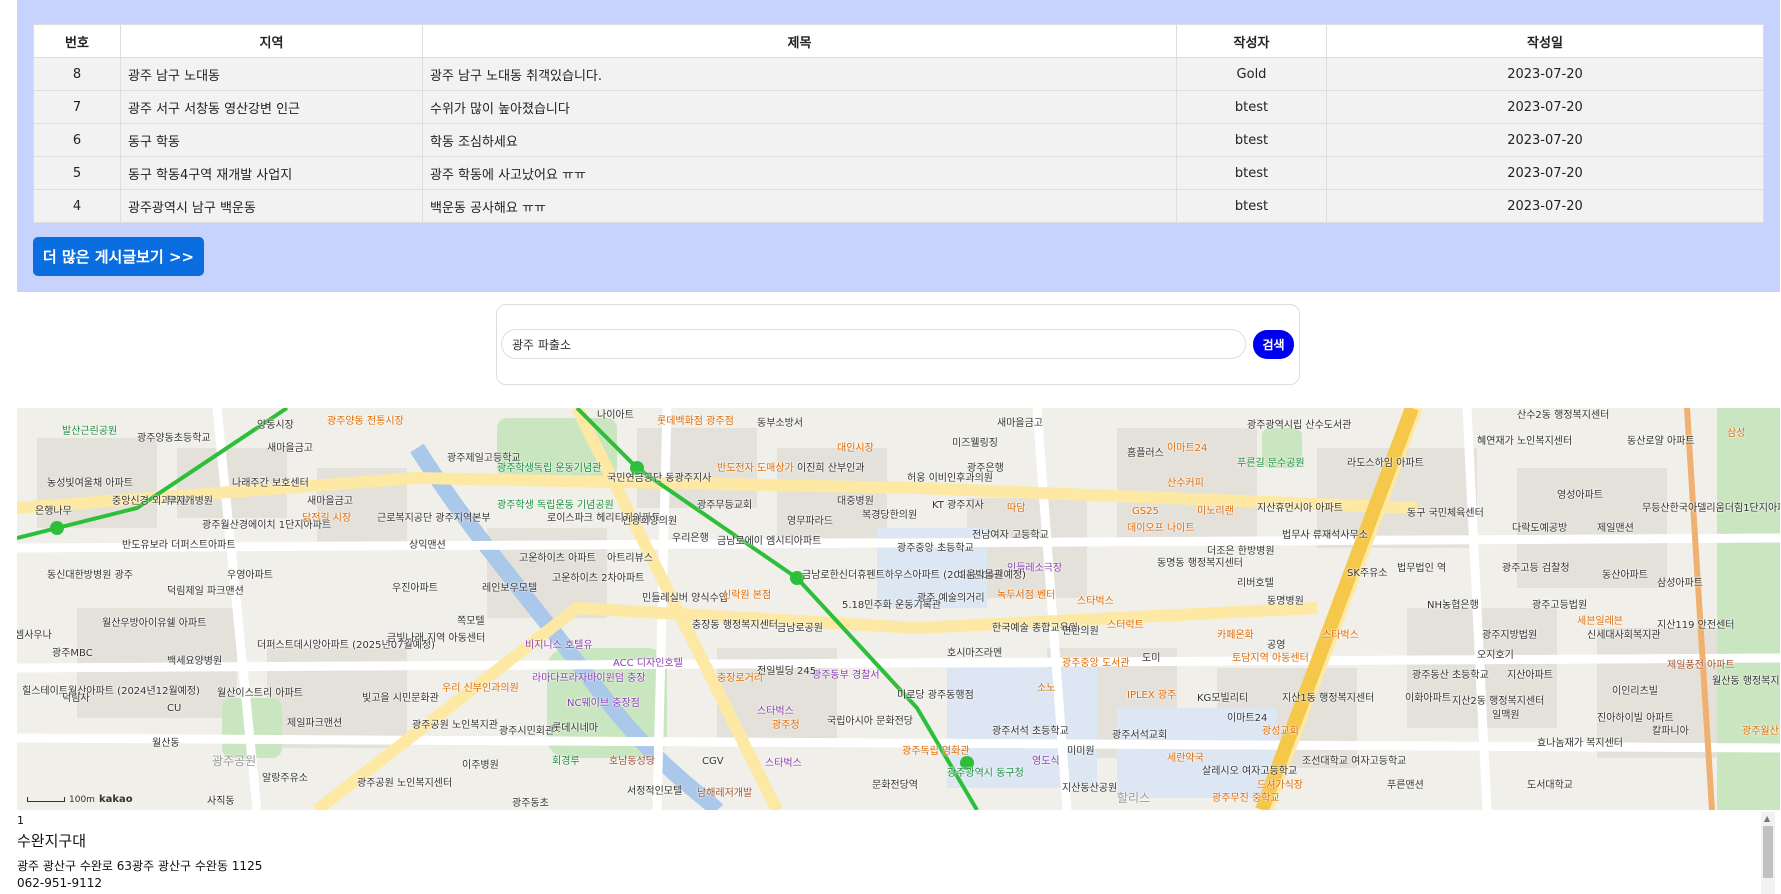 Image resolution: width=1781 pixels, height=894 pixels. Describe the element at coordinates (270, 483) in the screenshot. I see `map-label: 나래주간 보호센터` at that location.